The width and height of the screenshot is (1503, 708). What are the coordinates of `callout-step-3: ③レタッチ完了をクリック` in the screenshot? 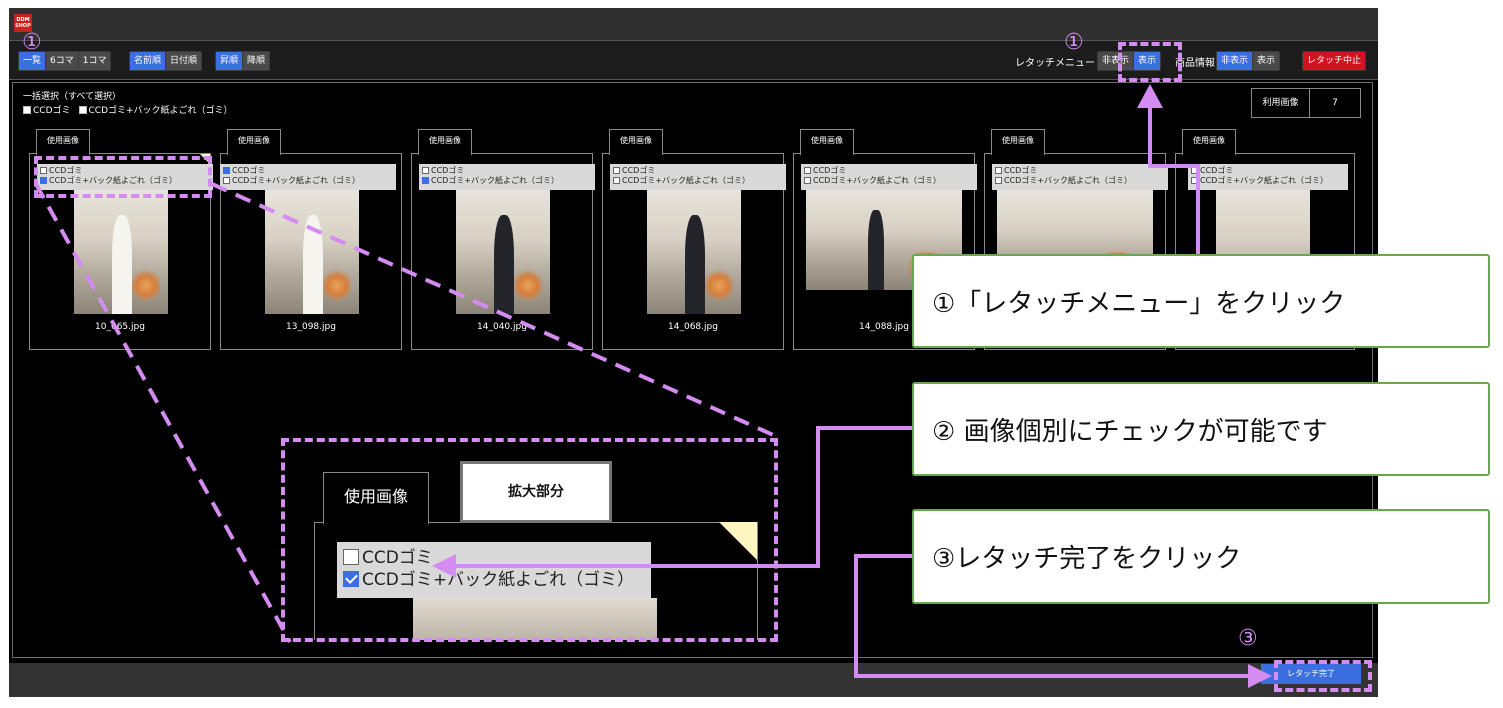 It's located at (1201, 556).